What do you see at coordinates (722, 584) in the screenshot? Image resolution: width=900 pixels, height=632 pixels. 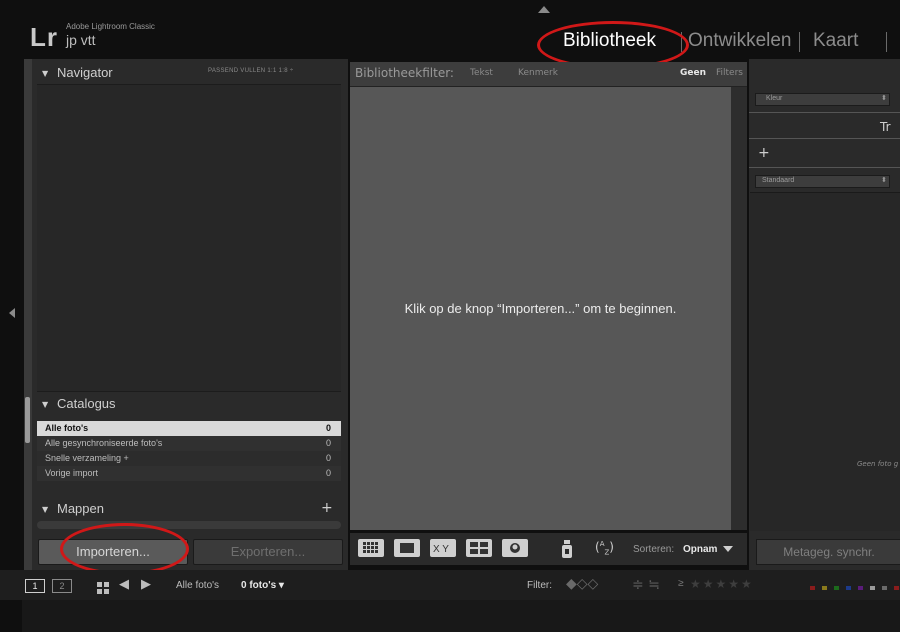 I see `rating-stars-filter: ★★★★★` at bounding box center [722, 584].